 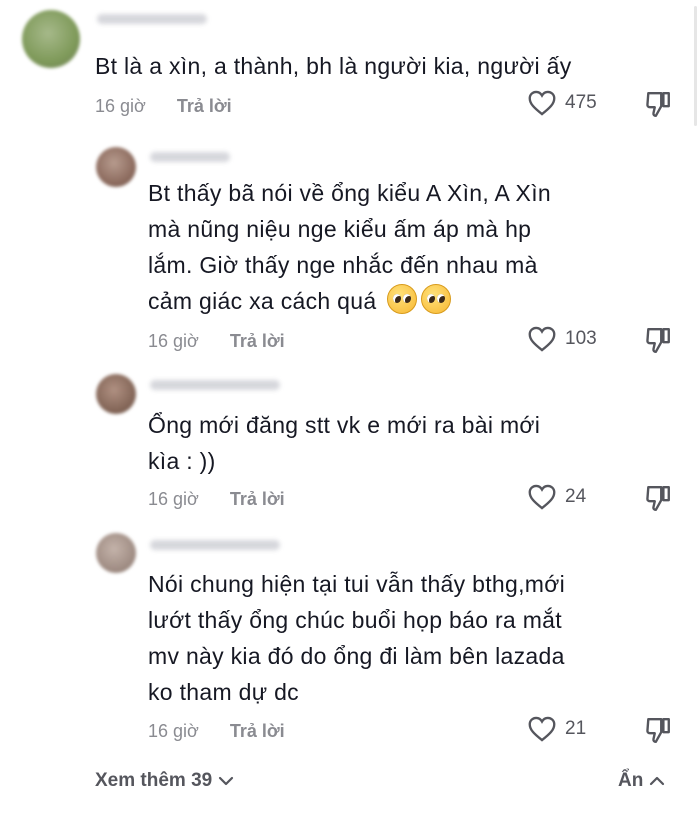 I want to click on comment-text-line: mv này kia đó do ổng đi làm bên lazada, so click(x=356, y=656).